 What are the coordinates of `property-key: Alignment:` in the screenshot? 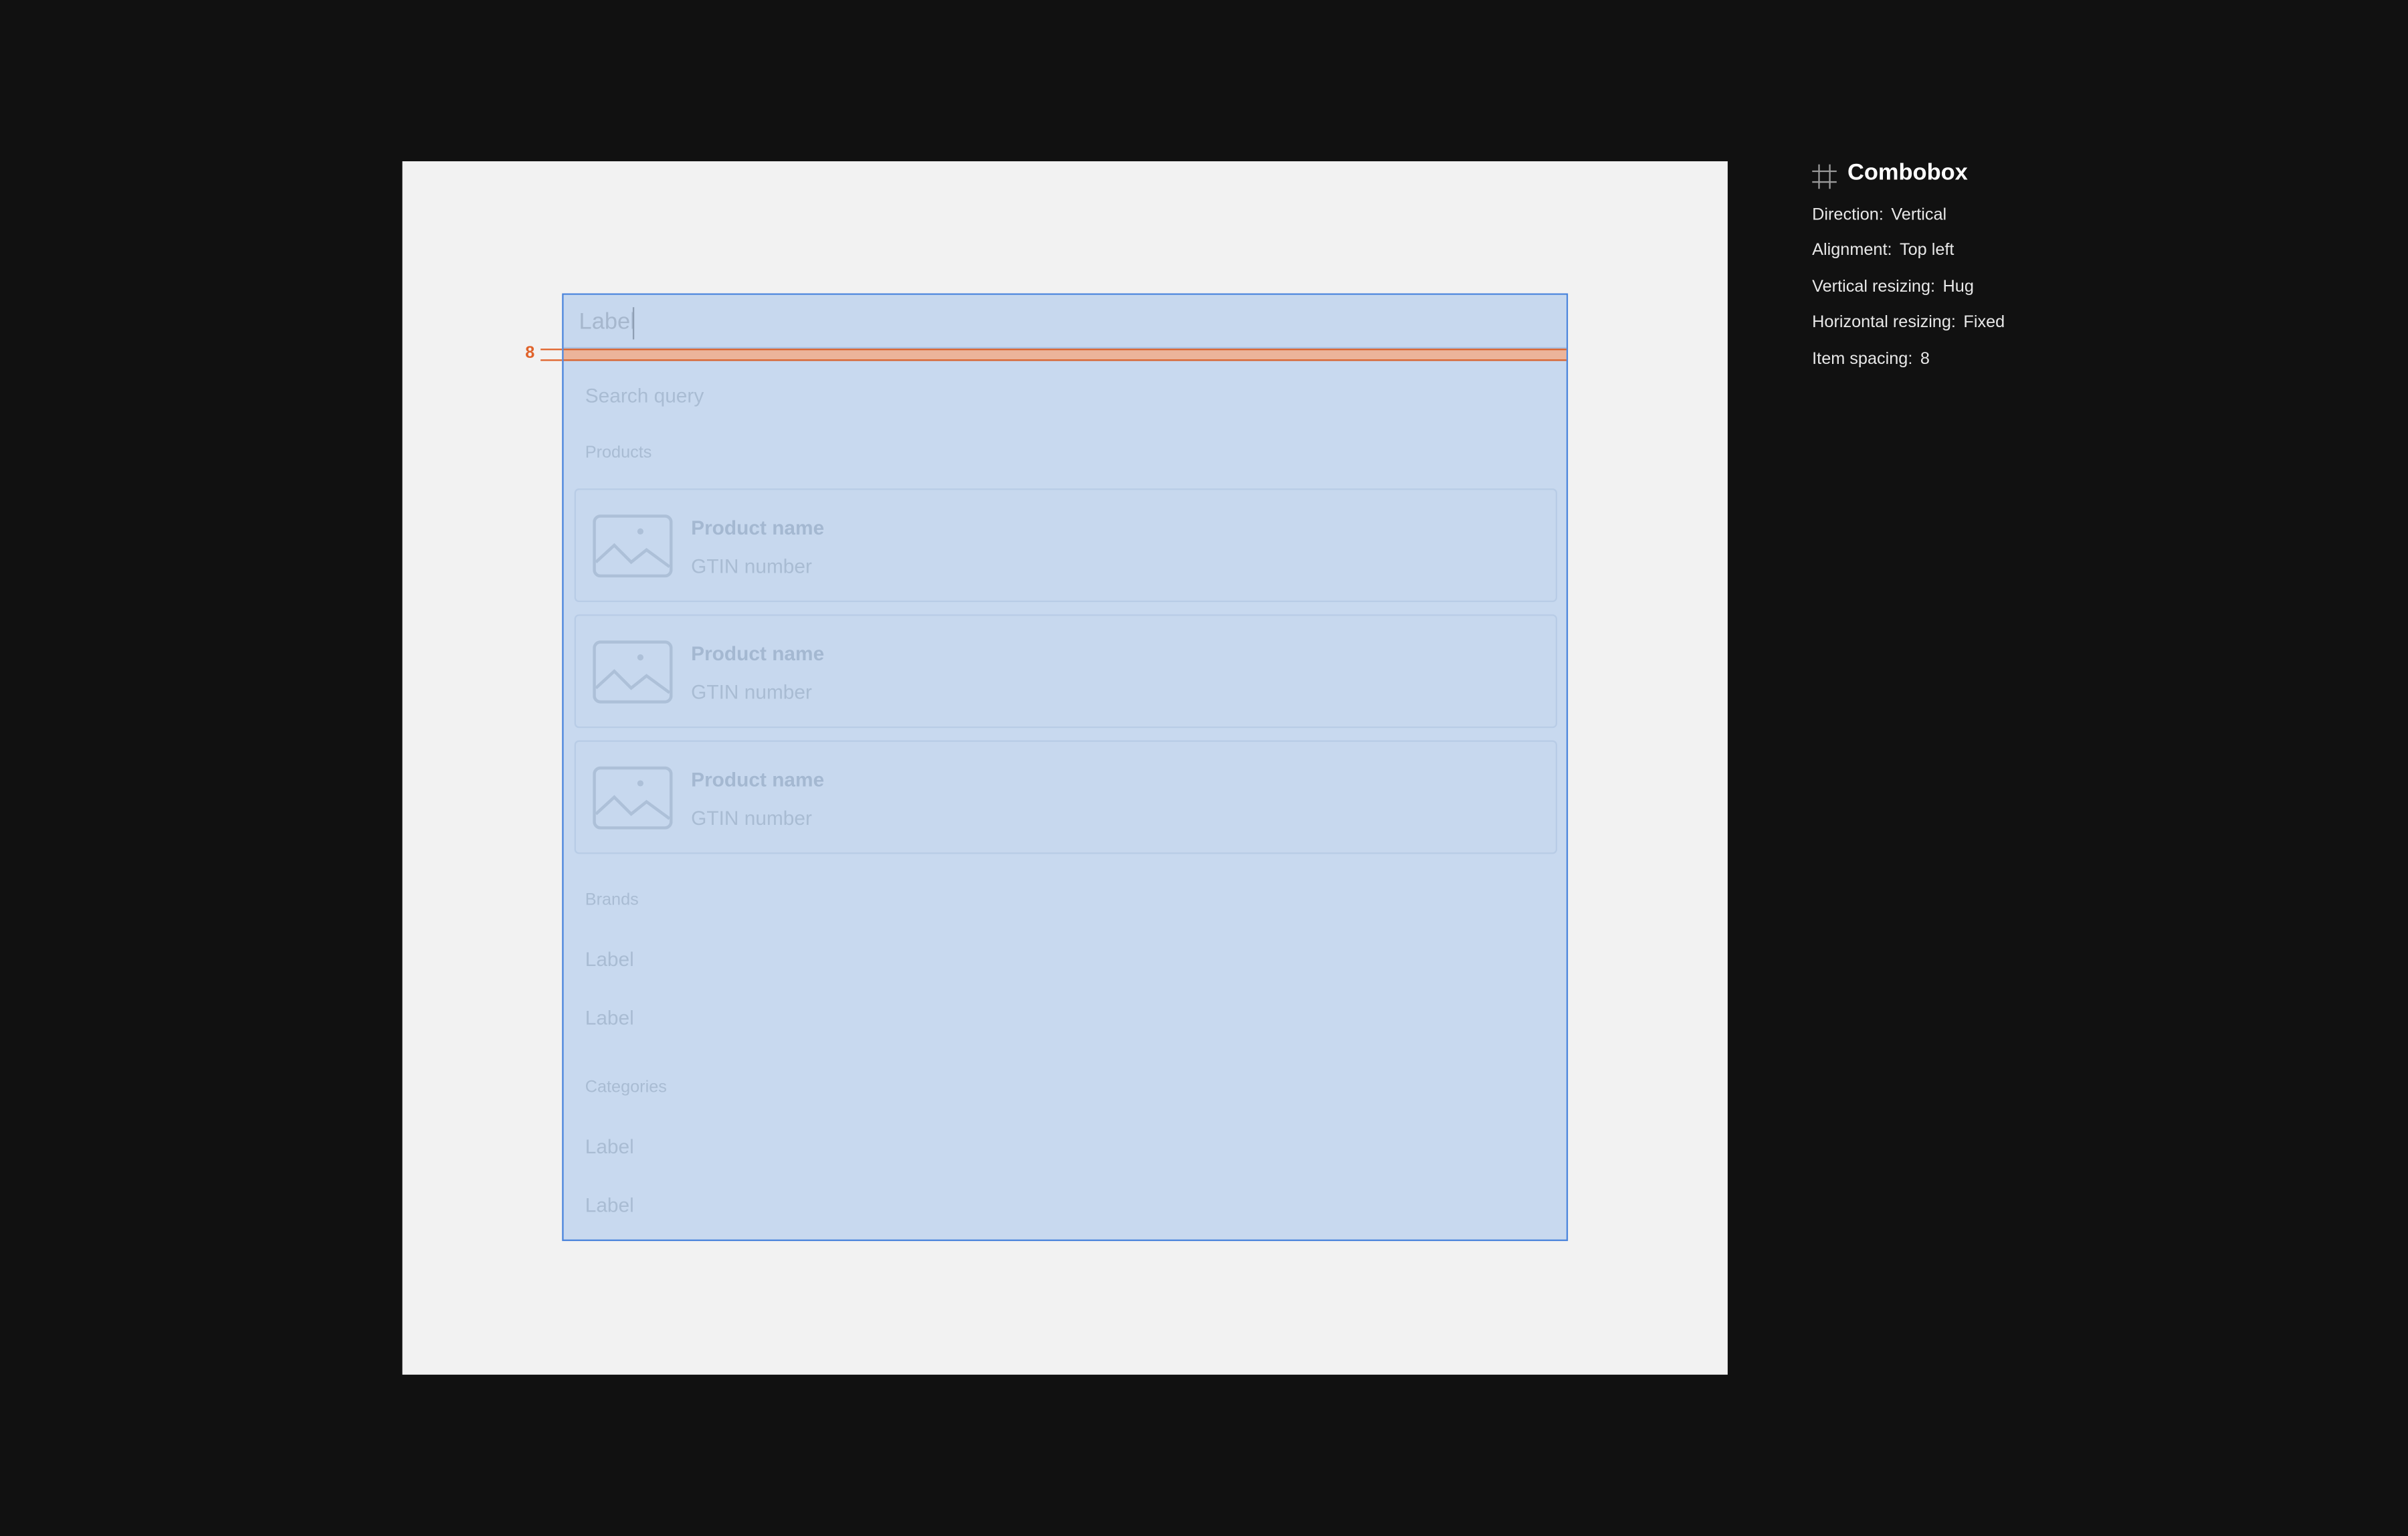 It's located at (1852, 251).